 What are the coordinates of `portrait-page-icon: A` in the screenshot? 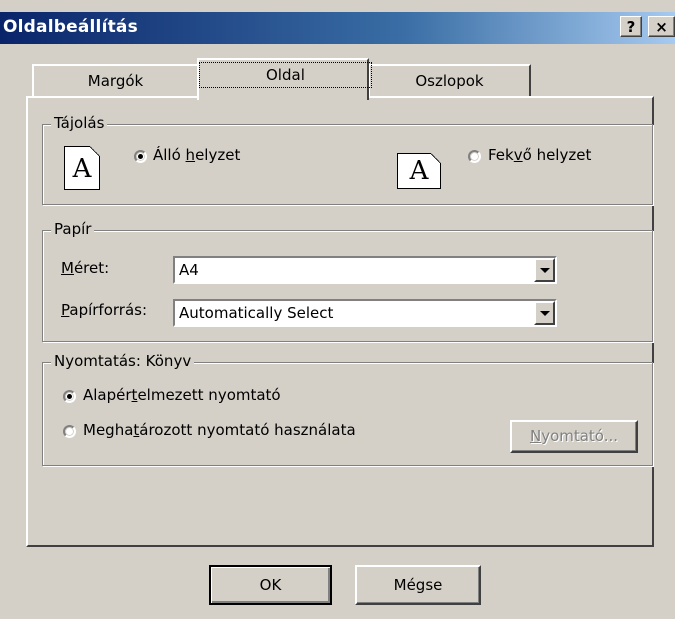 It's located at (82, 168).